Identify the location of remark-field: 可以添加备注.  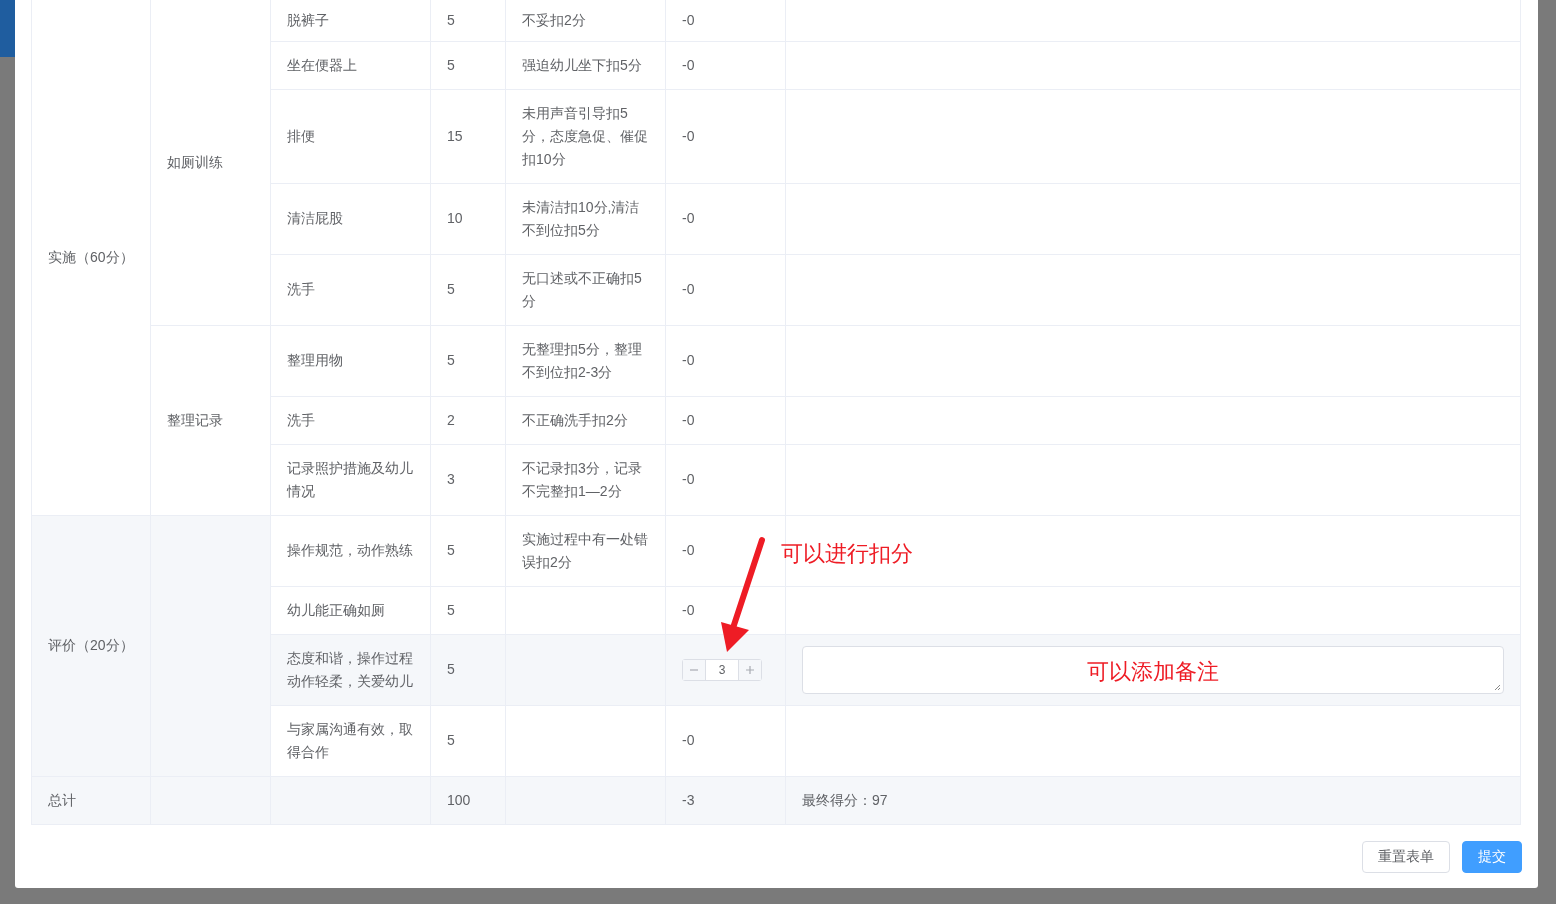
(1153, 669).